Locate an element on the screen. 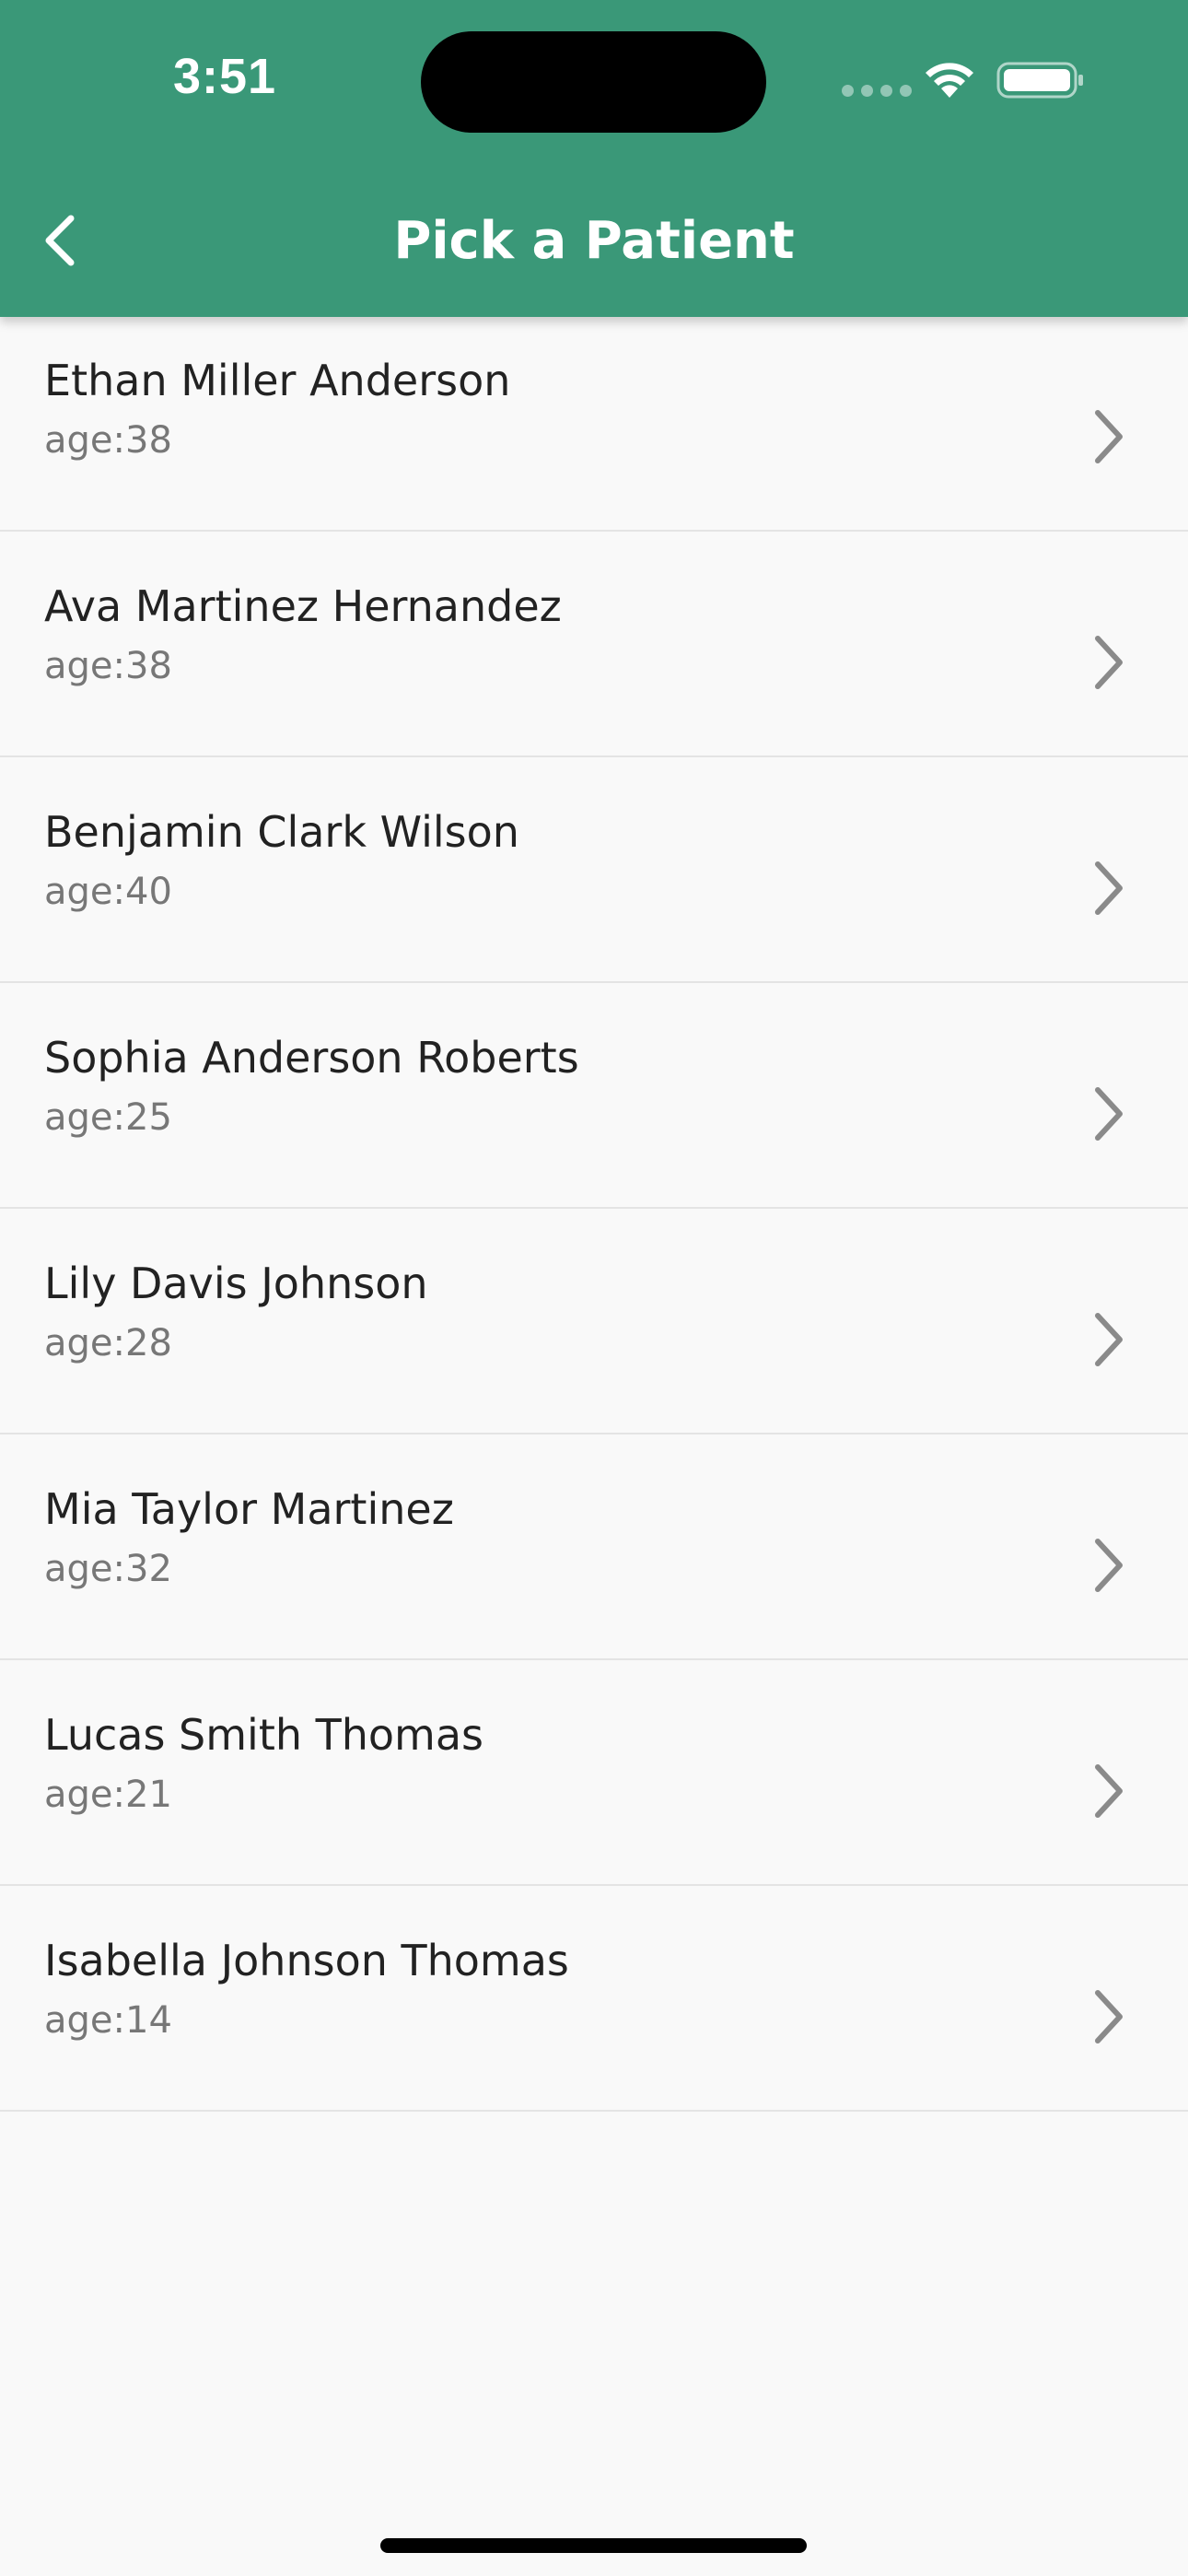 This screenshot has height=2576, width=1188. patient-row: Ethan Miller Anderson age:38 is located at coordinates (594, 424).